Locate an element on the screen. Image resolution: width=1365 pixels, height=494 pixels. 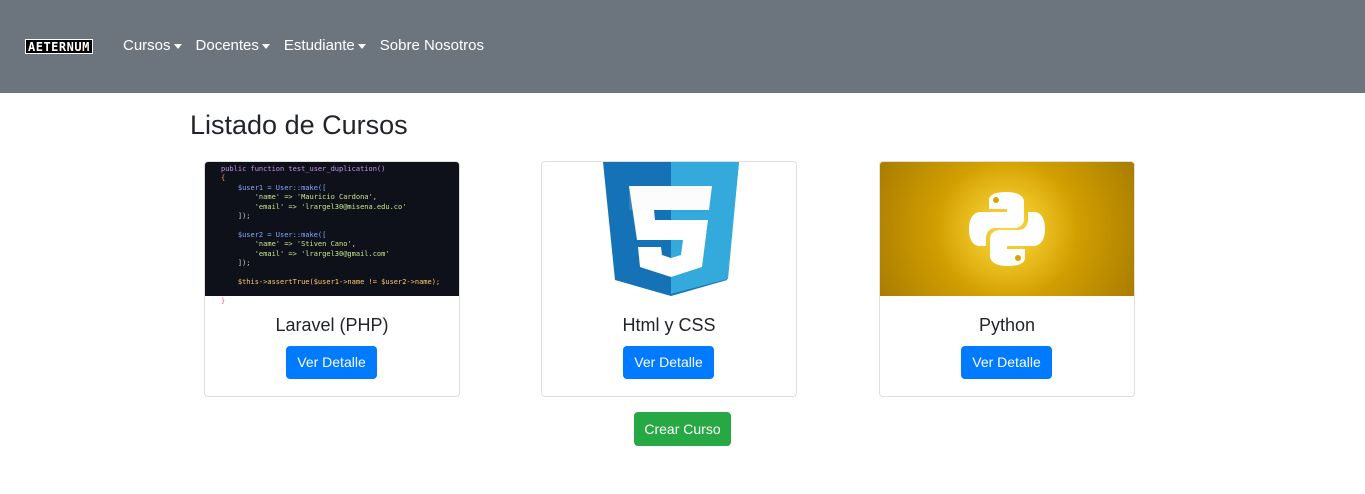
css3-logo-image is located at coordinates (669, 229).